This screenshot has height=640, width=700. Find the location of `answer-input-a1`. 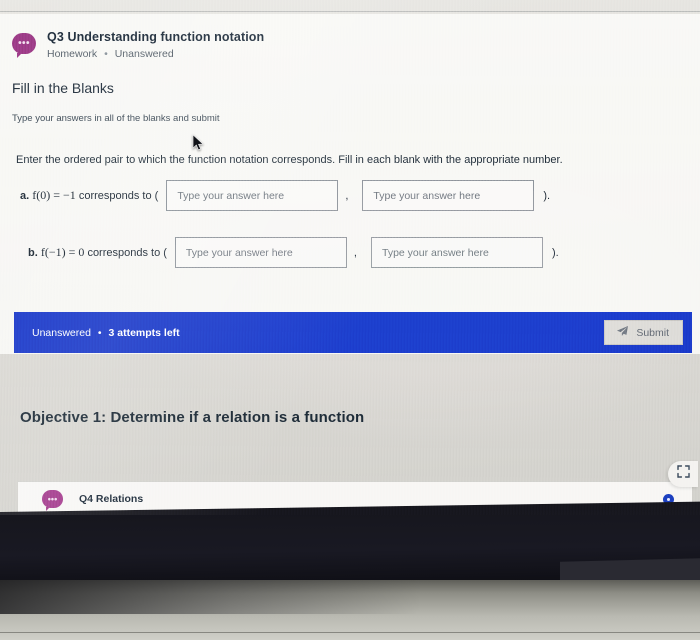

answer-input-a1 is located at coordinates (252, 195).